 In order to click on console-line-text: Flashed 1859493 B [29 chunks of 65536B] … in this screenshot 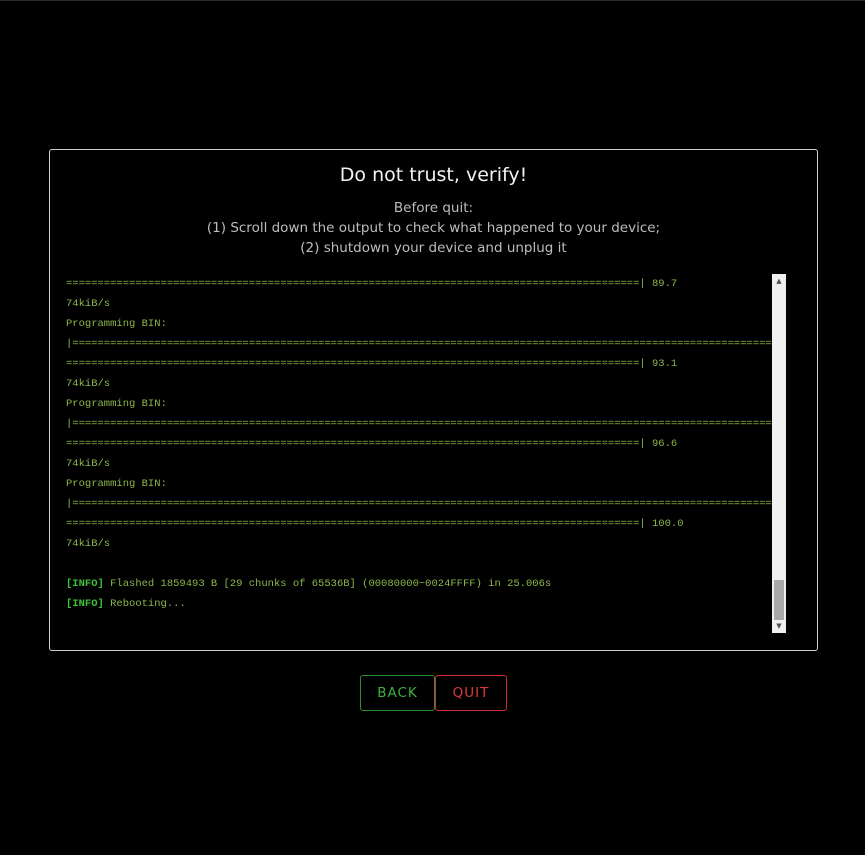, I will do `click(327, 584)`.